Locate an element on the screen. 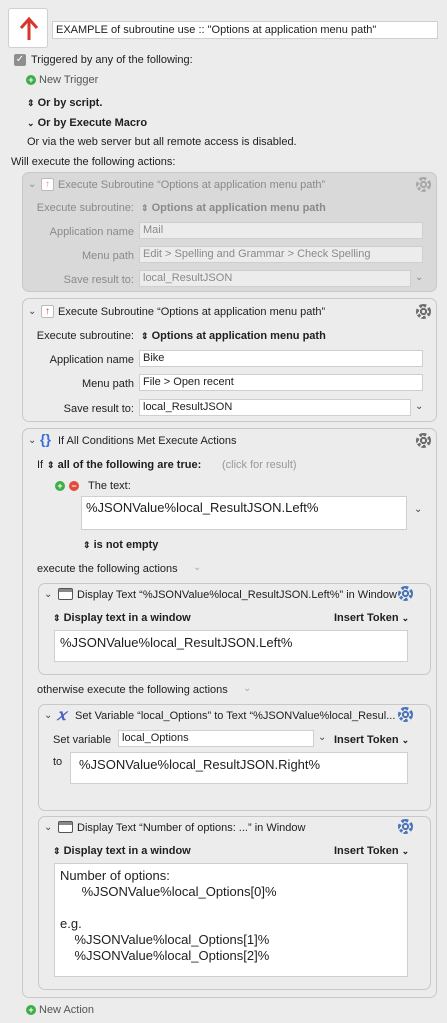 Image resolution: width=447 pixels, height=1023 pixels. click-for-result-link: (click for result) is located at coordinates (259, 465).